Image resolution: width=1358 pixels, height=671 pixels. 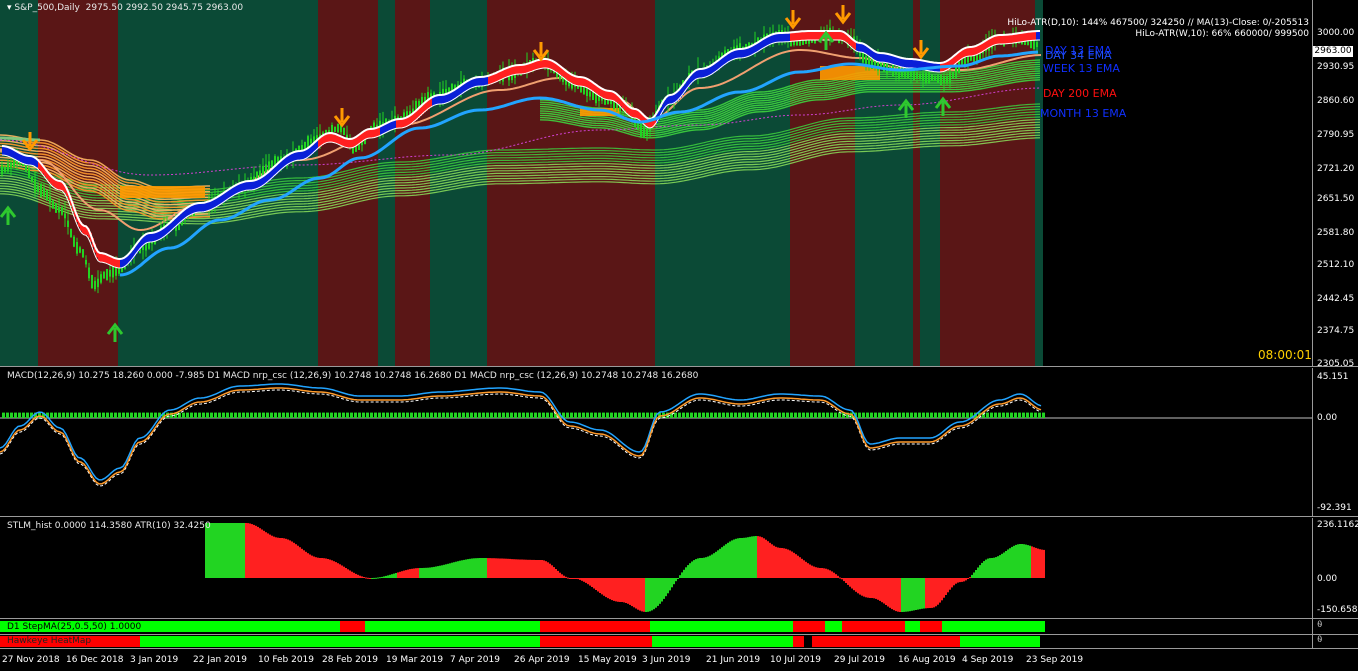 What do you see at coordinates (9, 8) in the screenshot?
I see `triangle-down-icon: ▾` at bounding box center [9, 8].